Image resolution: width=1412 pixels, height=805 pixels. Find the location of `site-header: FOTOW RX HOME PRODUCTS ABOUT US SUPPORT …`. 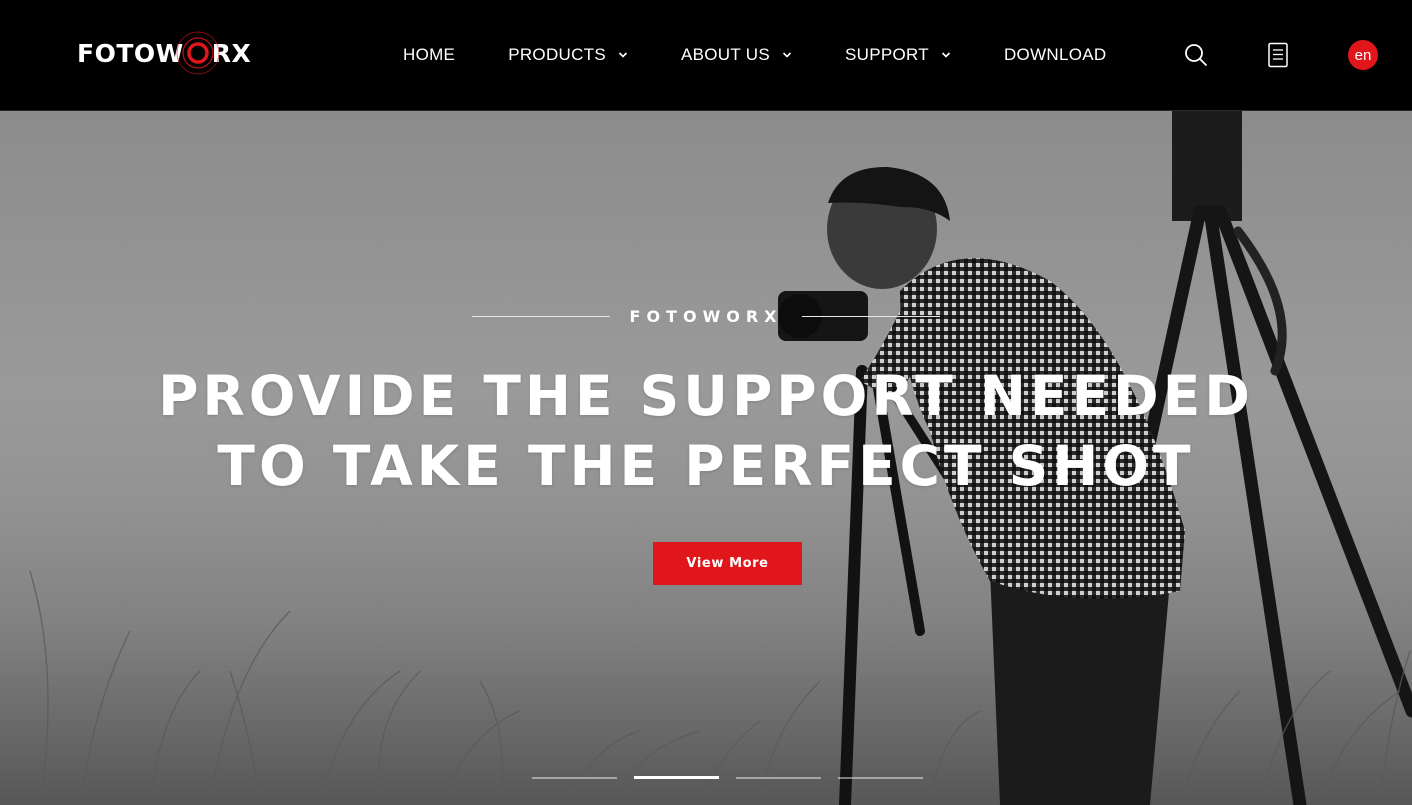

site-header: FOTOW RX HOME PRODUCTS ABOUT US SUPPORT … is located at coordinates (706, 55).